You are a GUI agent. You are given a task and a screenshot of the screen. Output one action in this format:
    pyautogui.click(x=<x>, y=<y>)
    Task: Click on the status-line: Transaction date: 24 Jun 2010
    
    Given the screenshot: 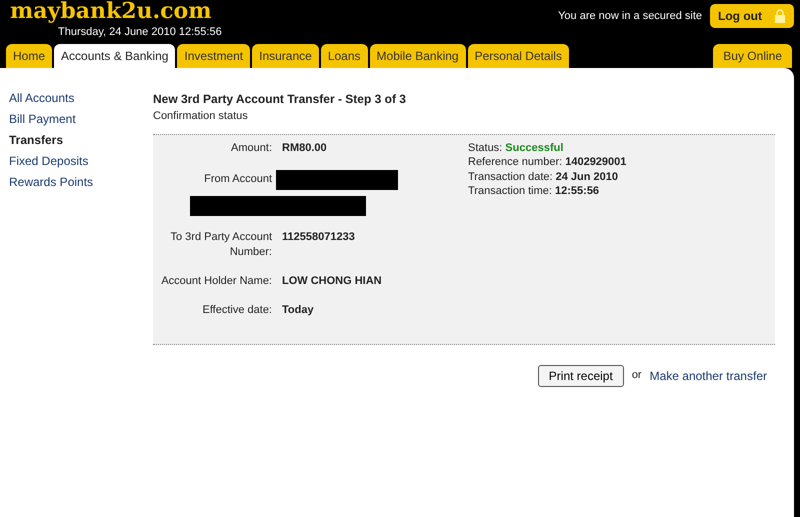 What is the action you would take?
    pyautogui.click(x=544, y=177)
    